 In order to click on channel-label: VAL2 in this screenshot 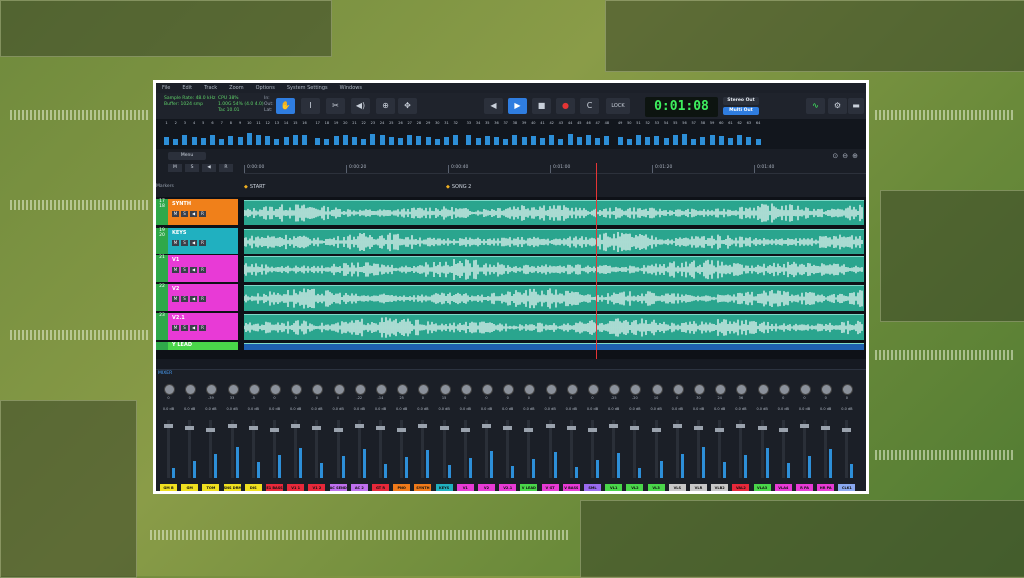, I will do `click(741, 487)`.